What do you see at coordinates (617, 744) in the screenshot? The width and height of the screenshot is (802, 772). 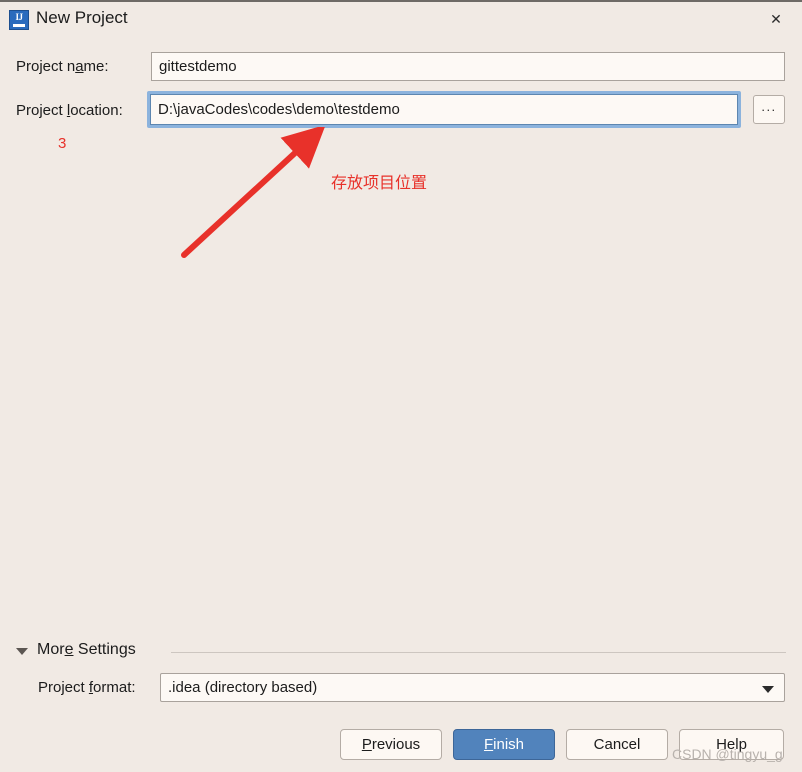 I see `cancel-button: Cancel` at bounding box center [617, 744].